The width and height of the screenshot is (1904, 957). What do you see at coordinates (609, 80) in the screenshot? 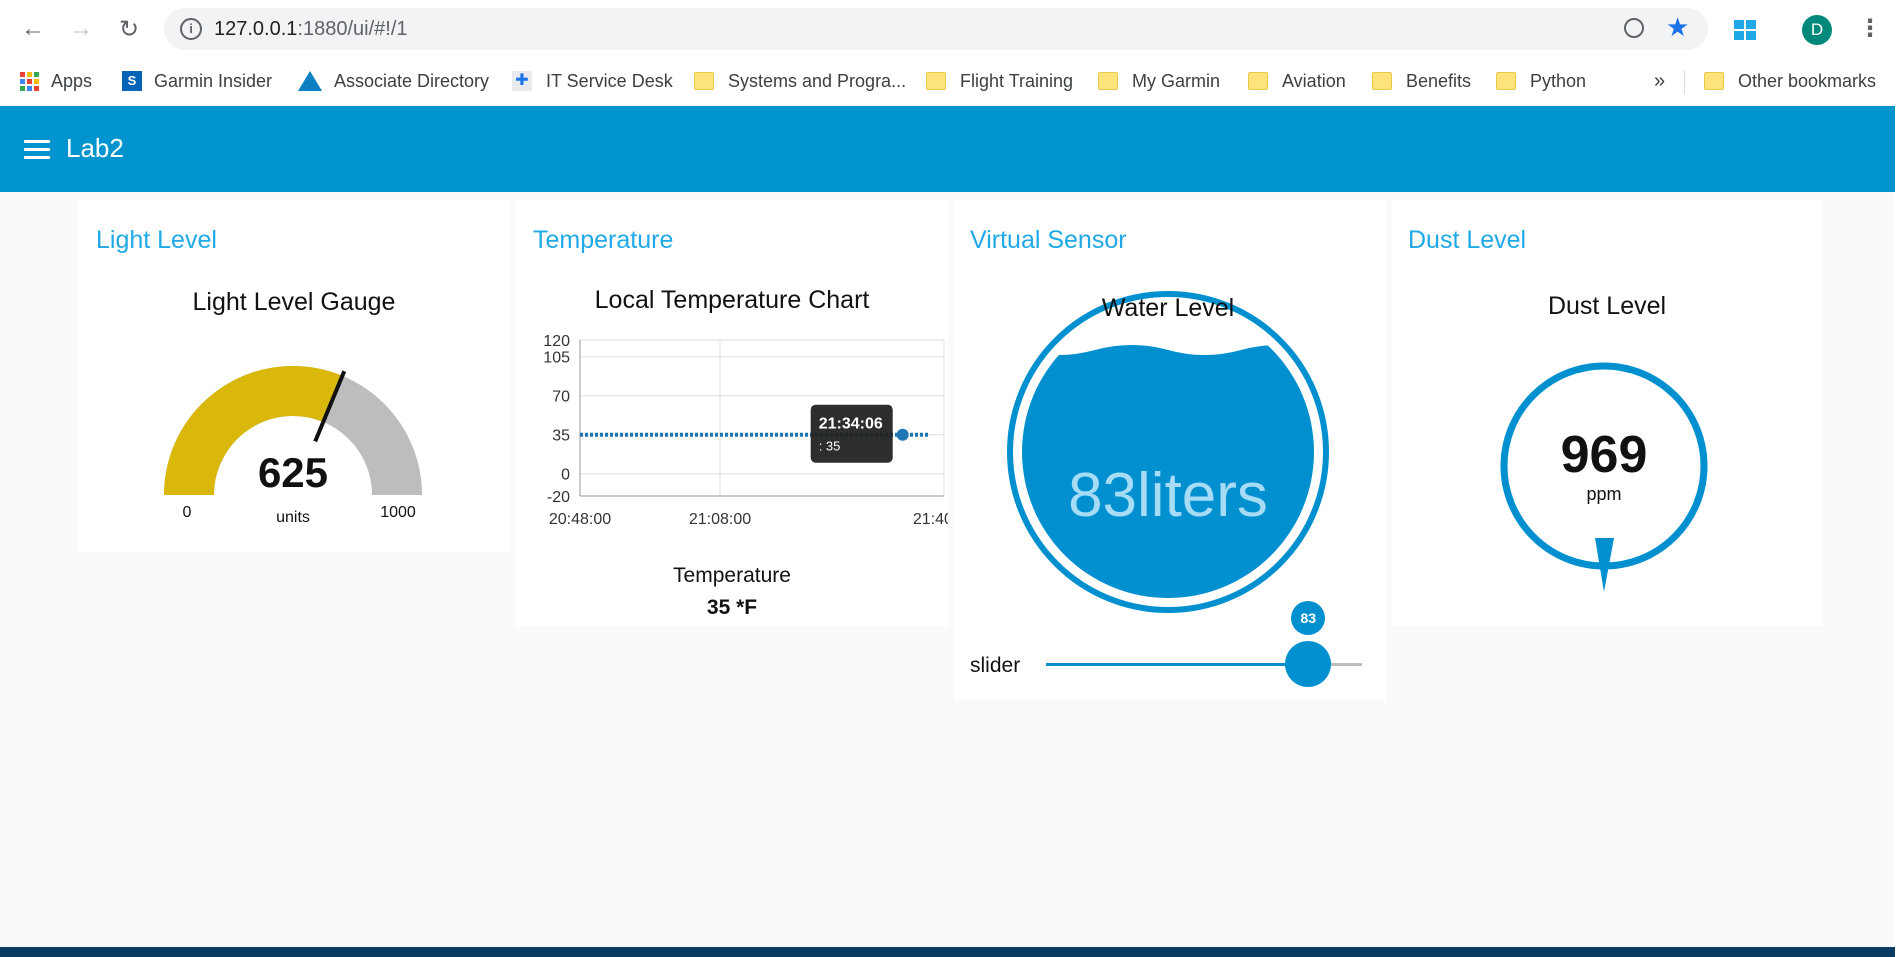
I see `bookmark-label: IT Service Desk` at bounding box center [609, 80].